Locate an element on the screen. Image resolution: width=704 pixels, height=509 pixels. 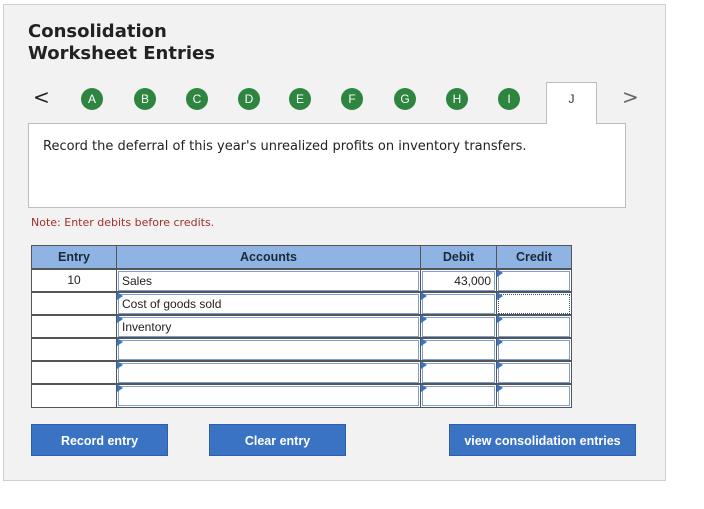
tab-d: D is located at coordinates (249, 99).